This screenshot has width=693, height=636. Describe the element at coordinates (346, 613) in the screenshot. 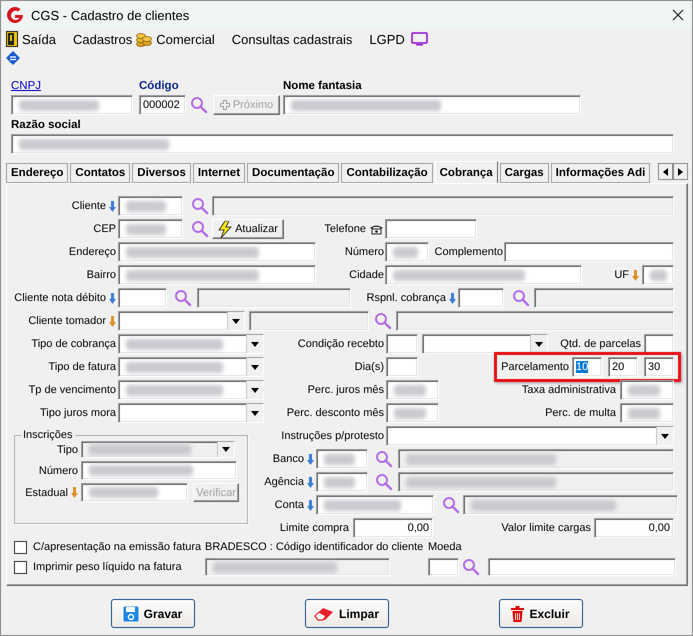

I see `clear-button: Limpar` at that location.